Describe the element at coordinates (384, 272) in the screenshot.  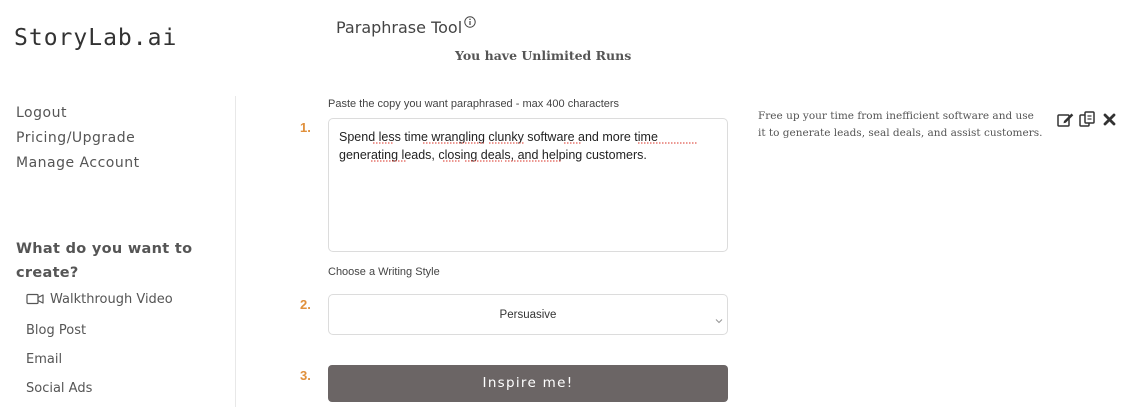
I see `writing-style-label: Choose a Writing Style` at that location.